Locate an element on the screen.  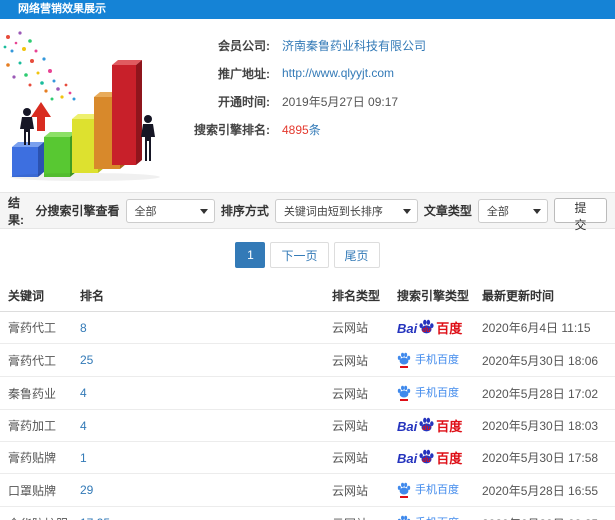
company-label: 会员公司: is located at coordinates (244, 45).